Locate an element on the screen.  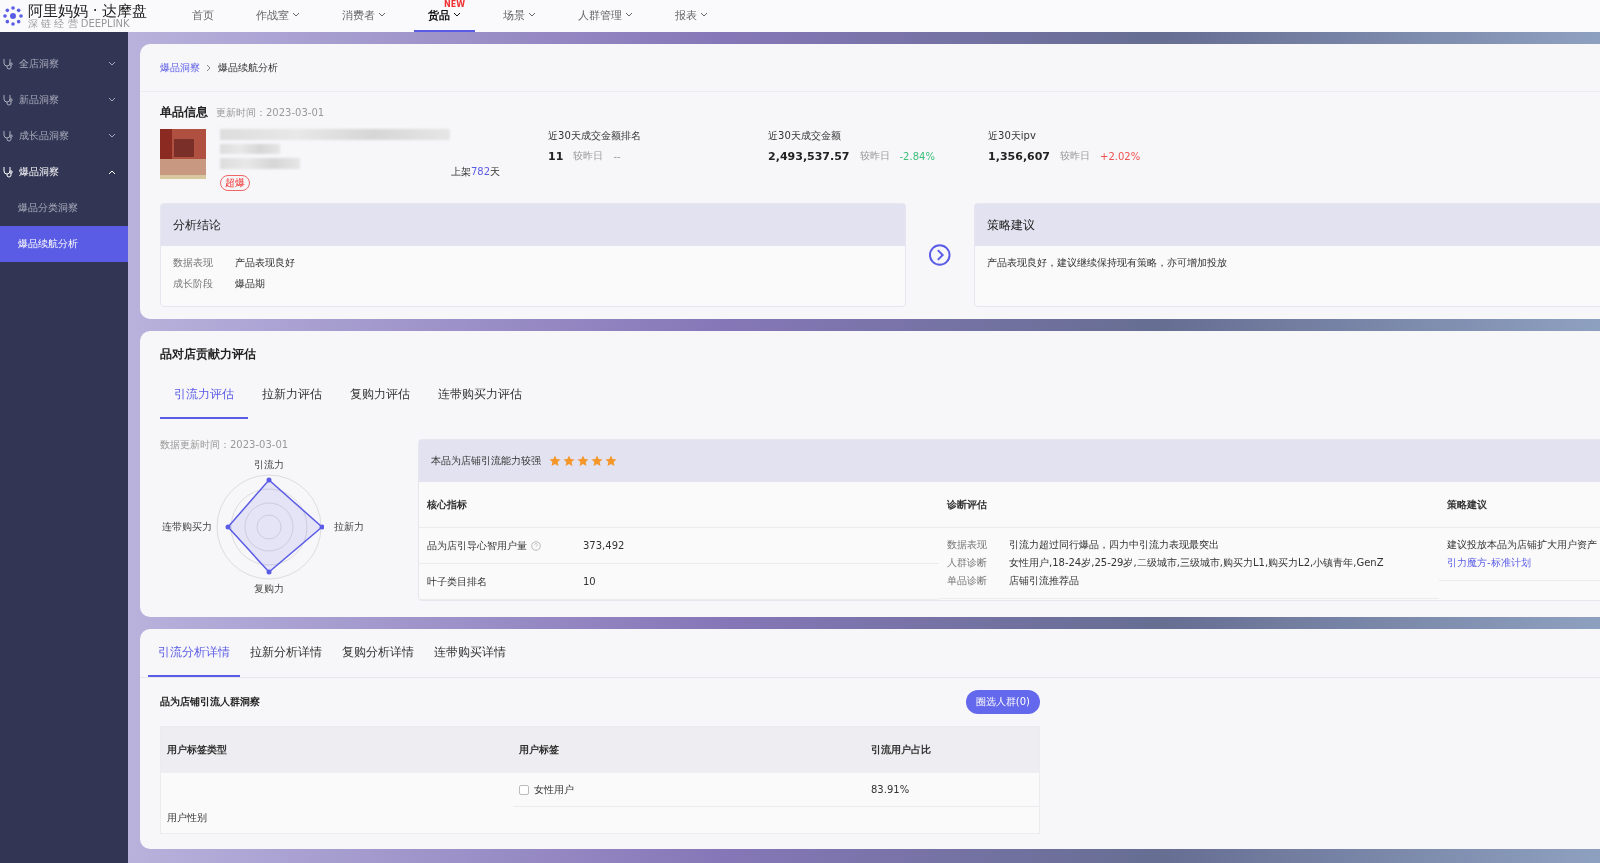
logo-icon is located at coordinates (13, 16).